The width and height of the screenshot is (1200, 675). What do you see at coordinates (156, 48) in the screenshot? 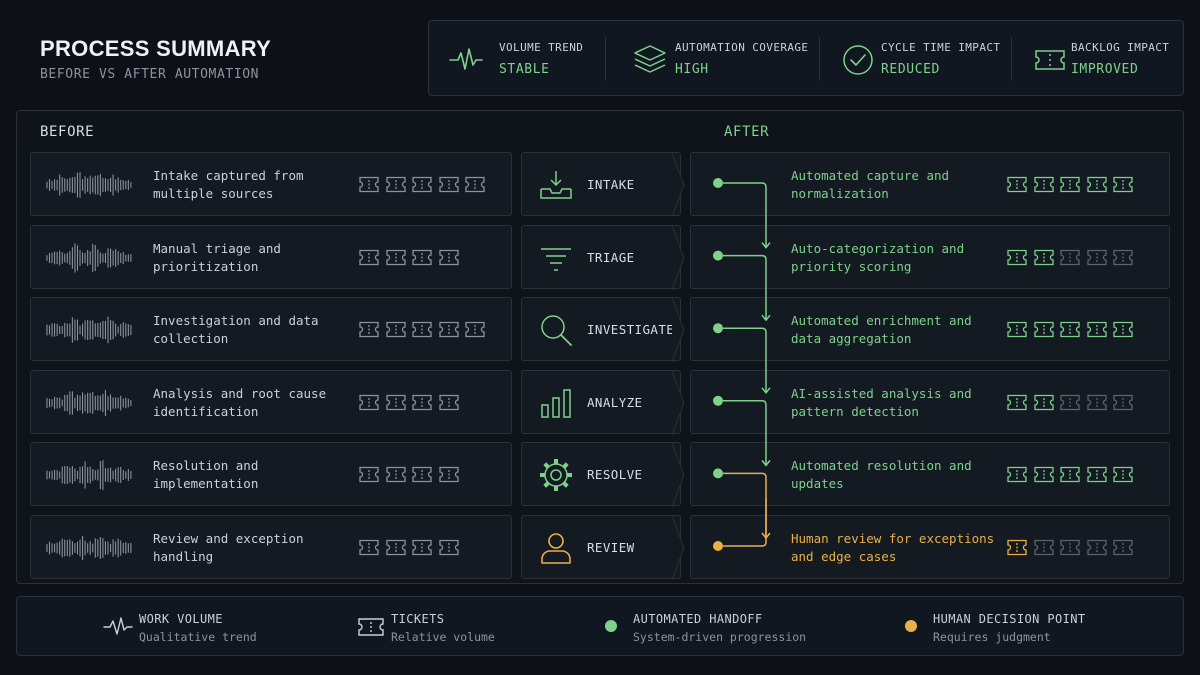
I see `page-title: PROCESS SUMMARY` at bounding box center [156, 48].